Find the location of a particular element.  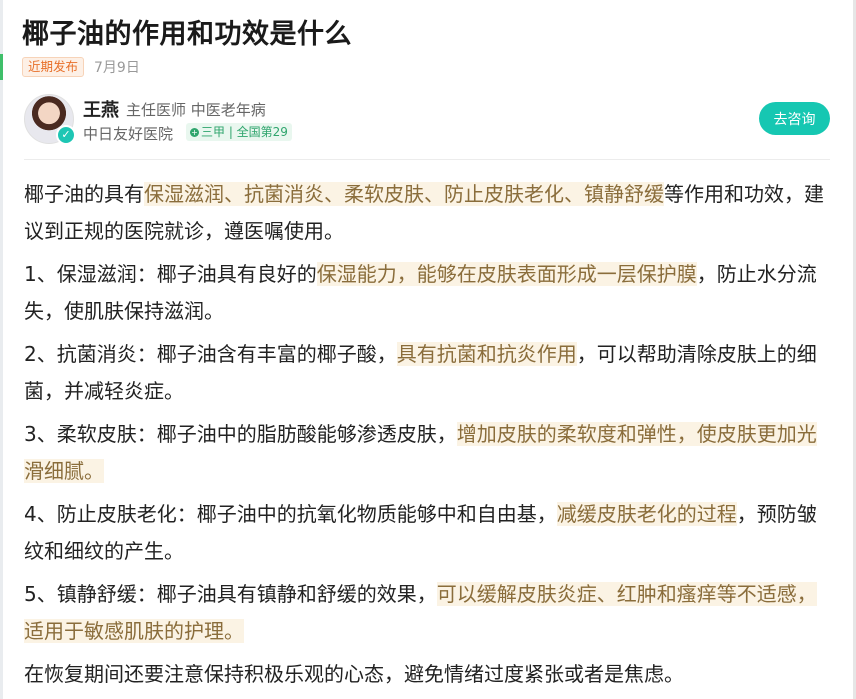

hospital-rank-badge: + 三甲 | 全国第29 is located at coordinates (239, 132).